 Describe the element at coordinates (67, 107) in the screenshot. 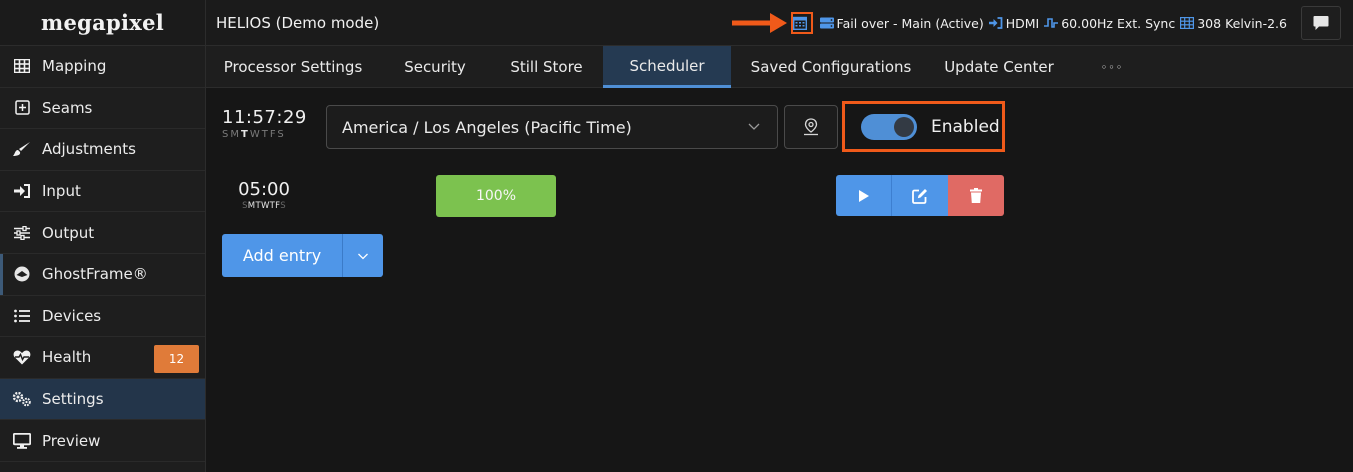

I see `sidebar-item-label: Seams` at that location.